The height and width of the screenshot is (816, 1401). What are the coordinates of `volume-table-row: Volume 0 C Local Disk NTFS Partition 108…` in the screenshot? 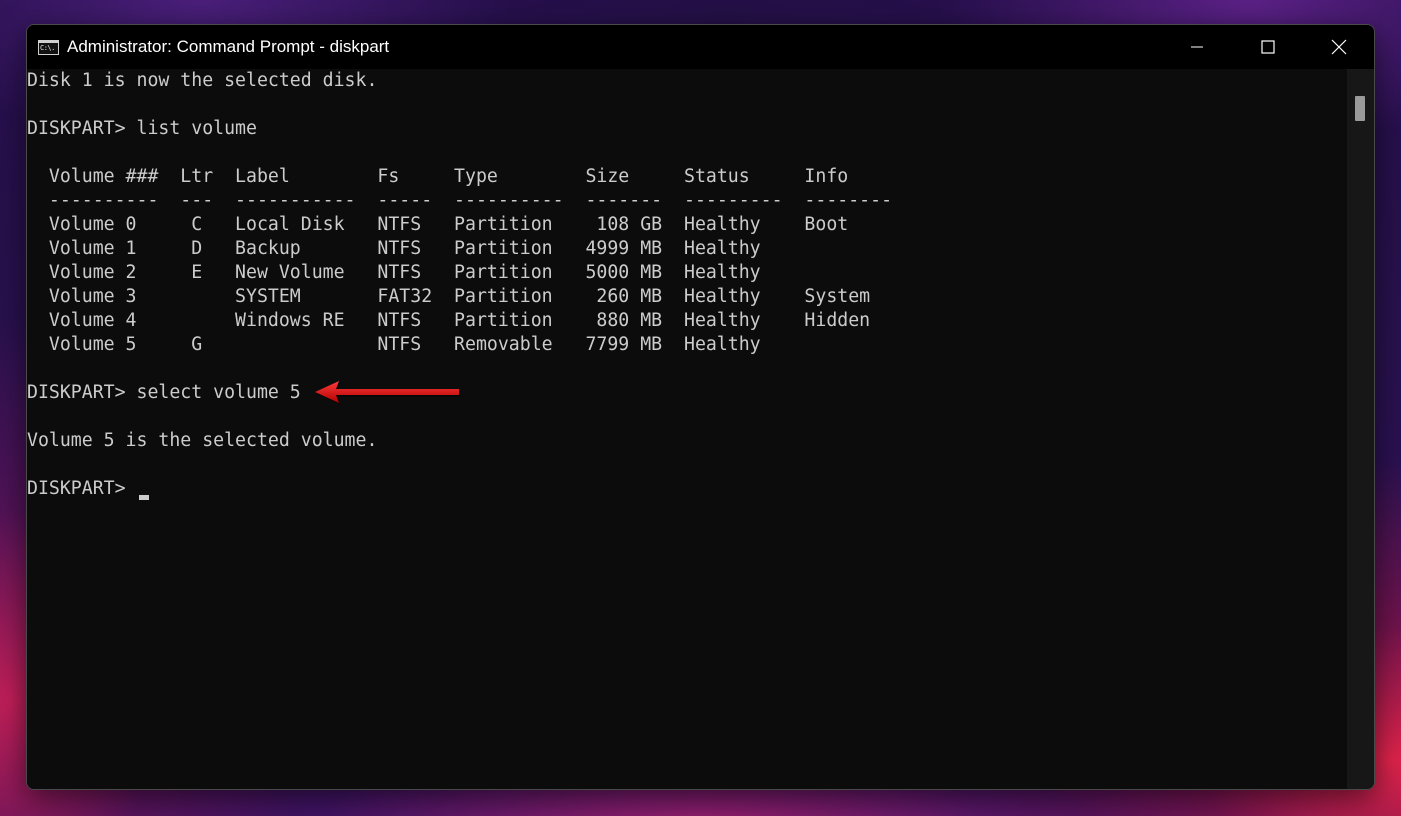 It's located at (438, 224).